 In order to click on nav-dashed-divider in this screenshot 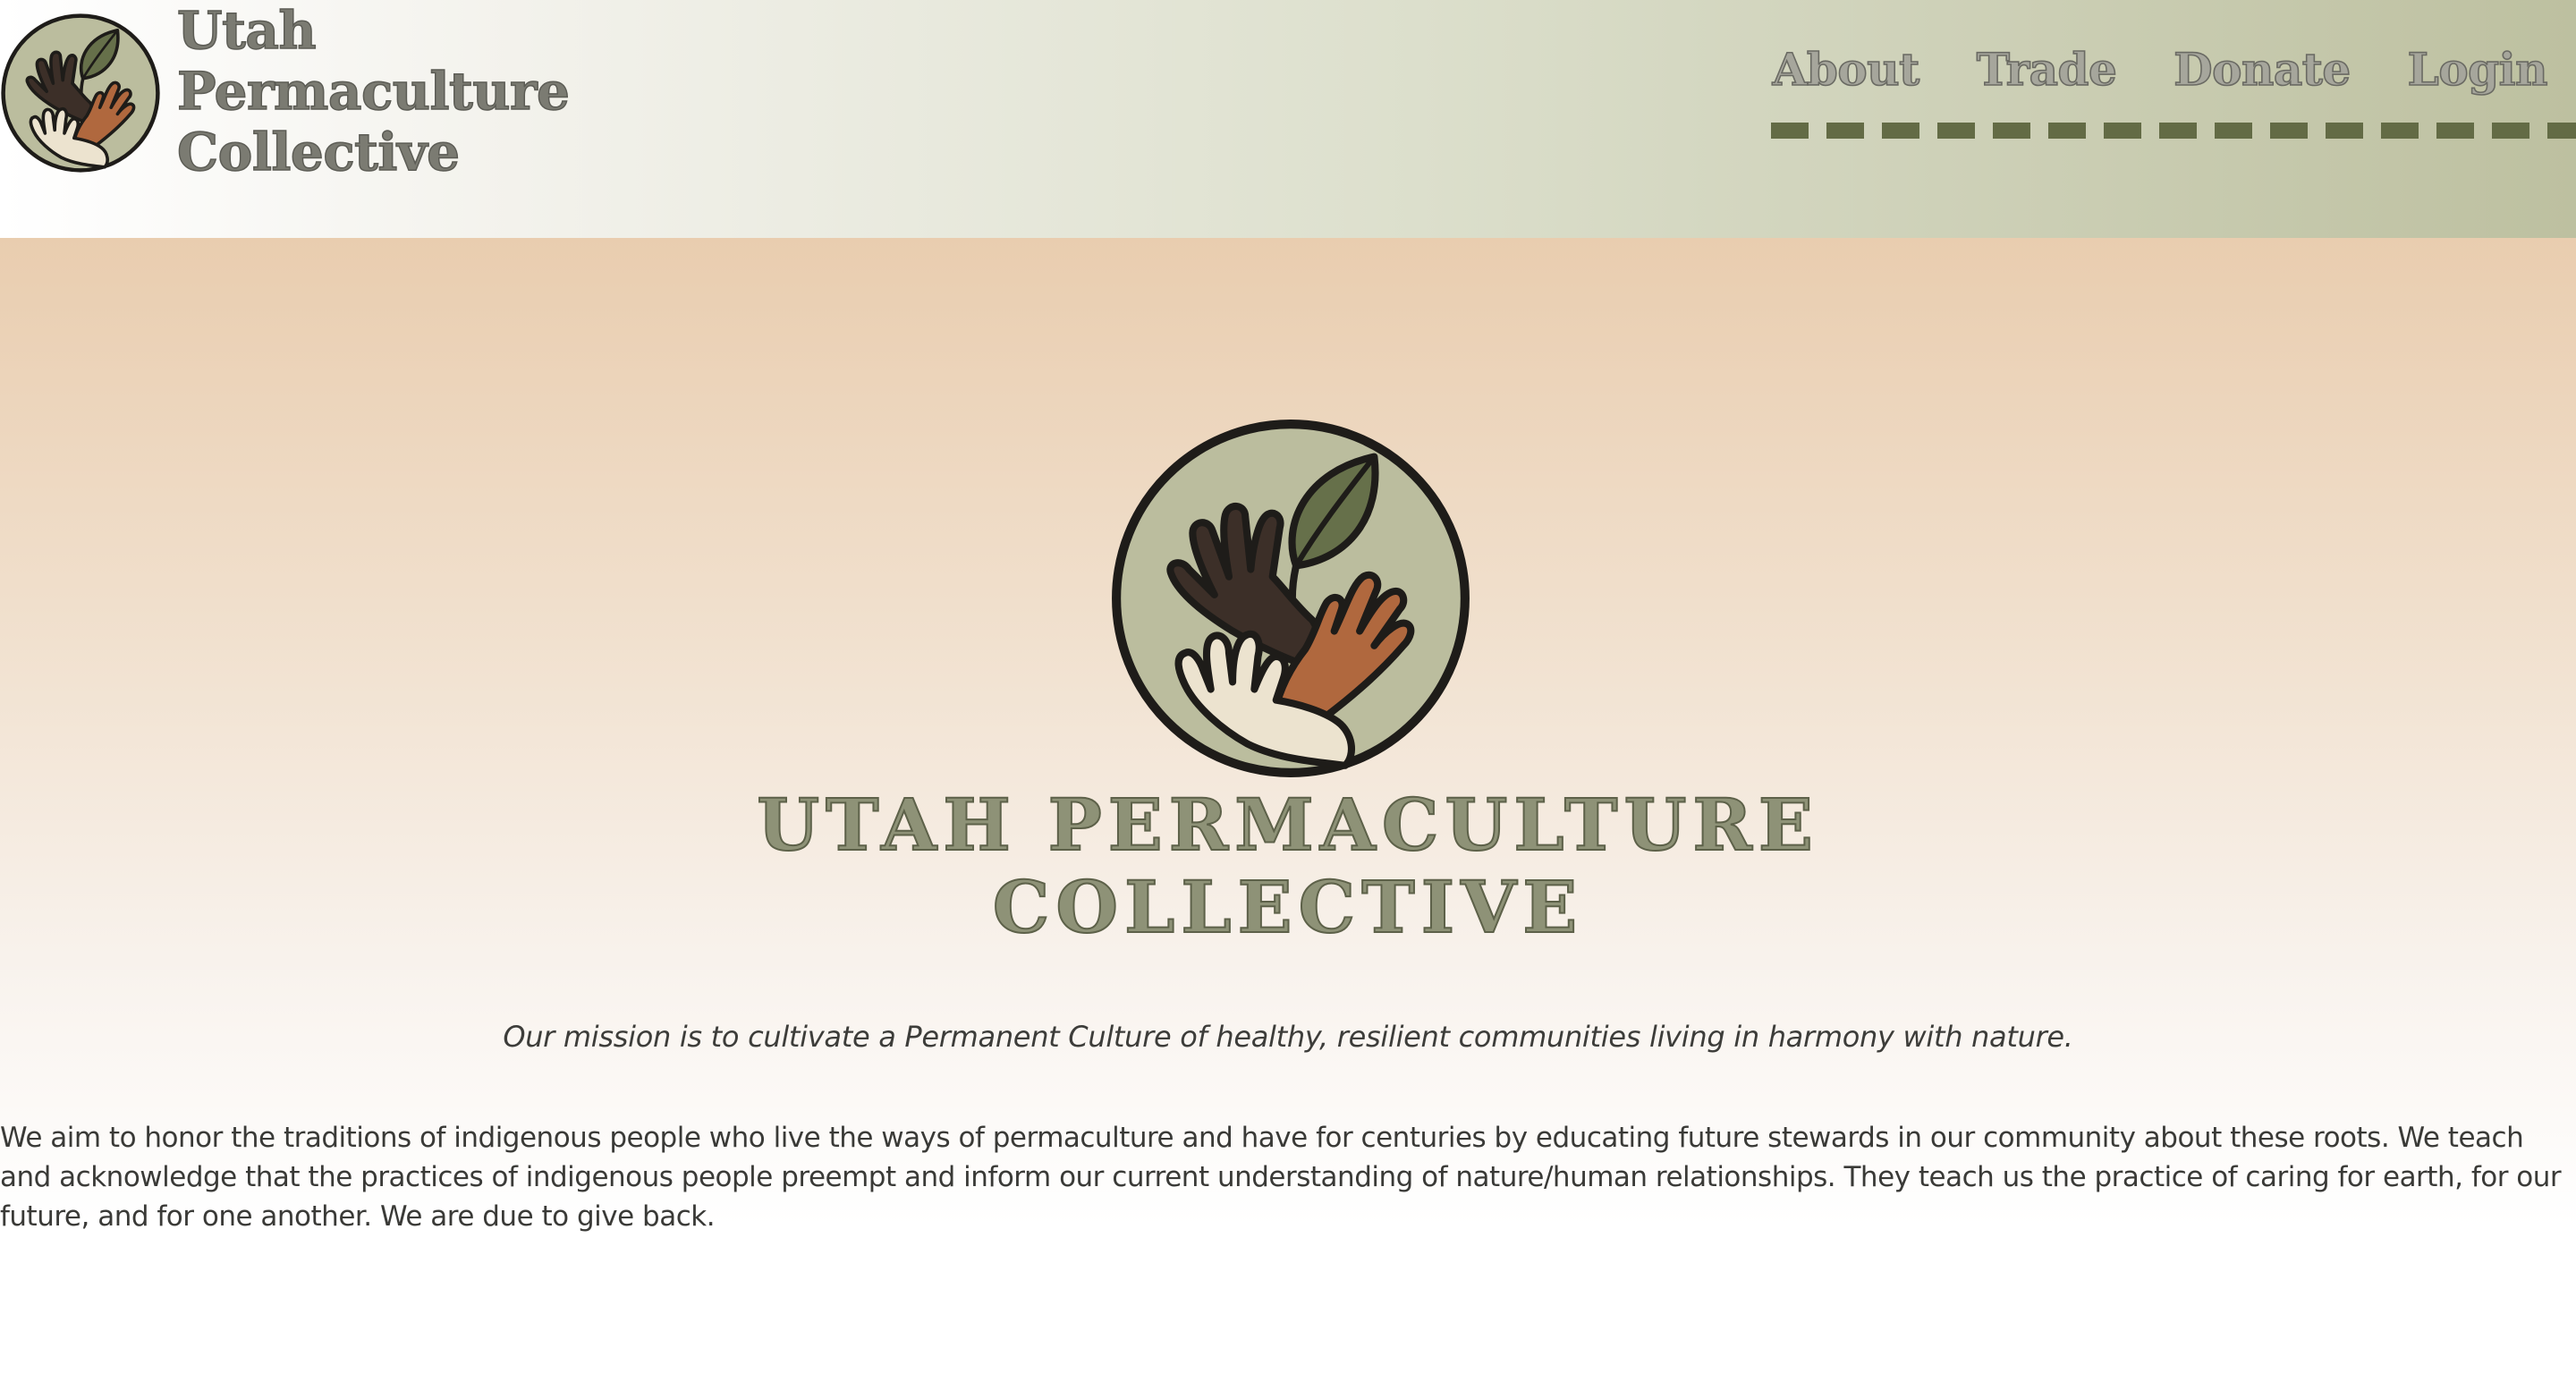, I will do `click(2173, 131)`.